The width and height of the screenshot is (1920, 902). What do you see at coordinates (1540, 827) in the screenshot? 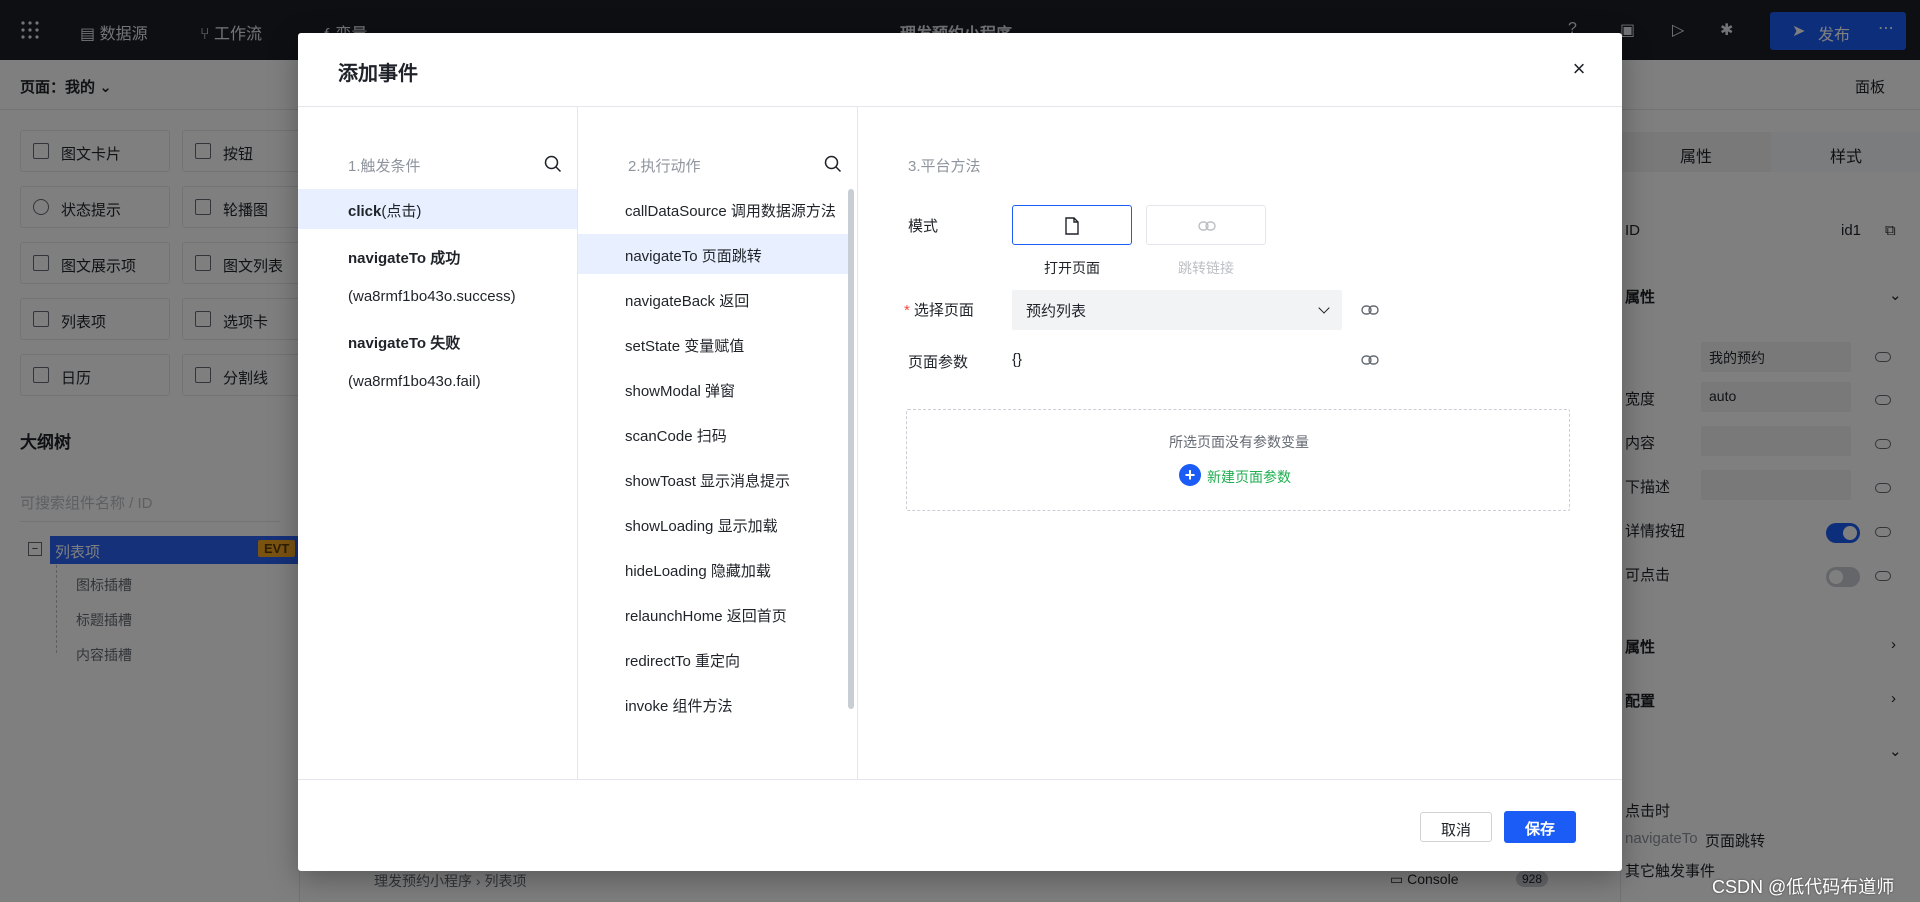
I see `save-button: 保存` at bounding box center [1540, 827].